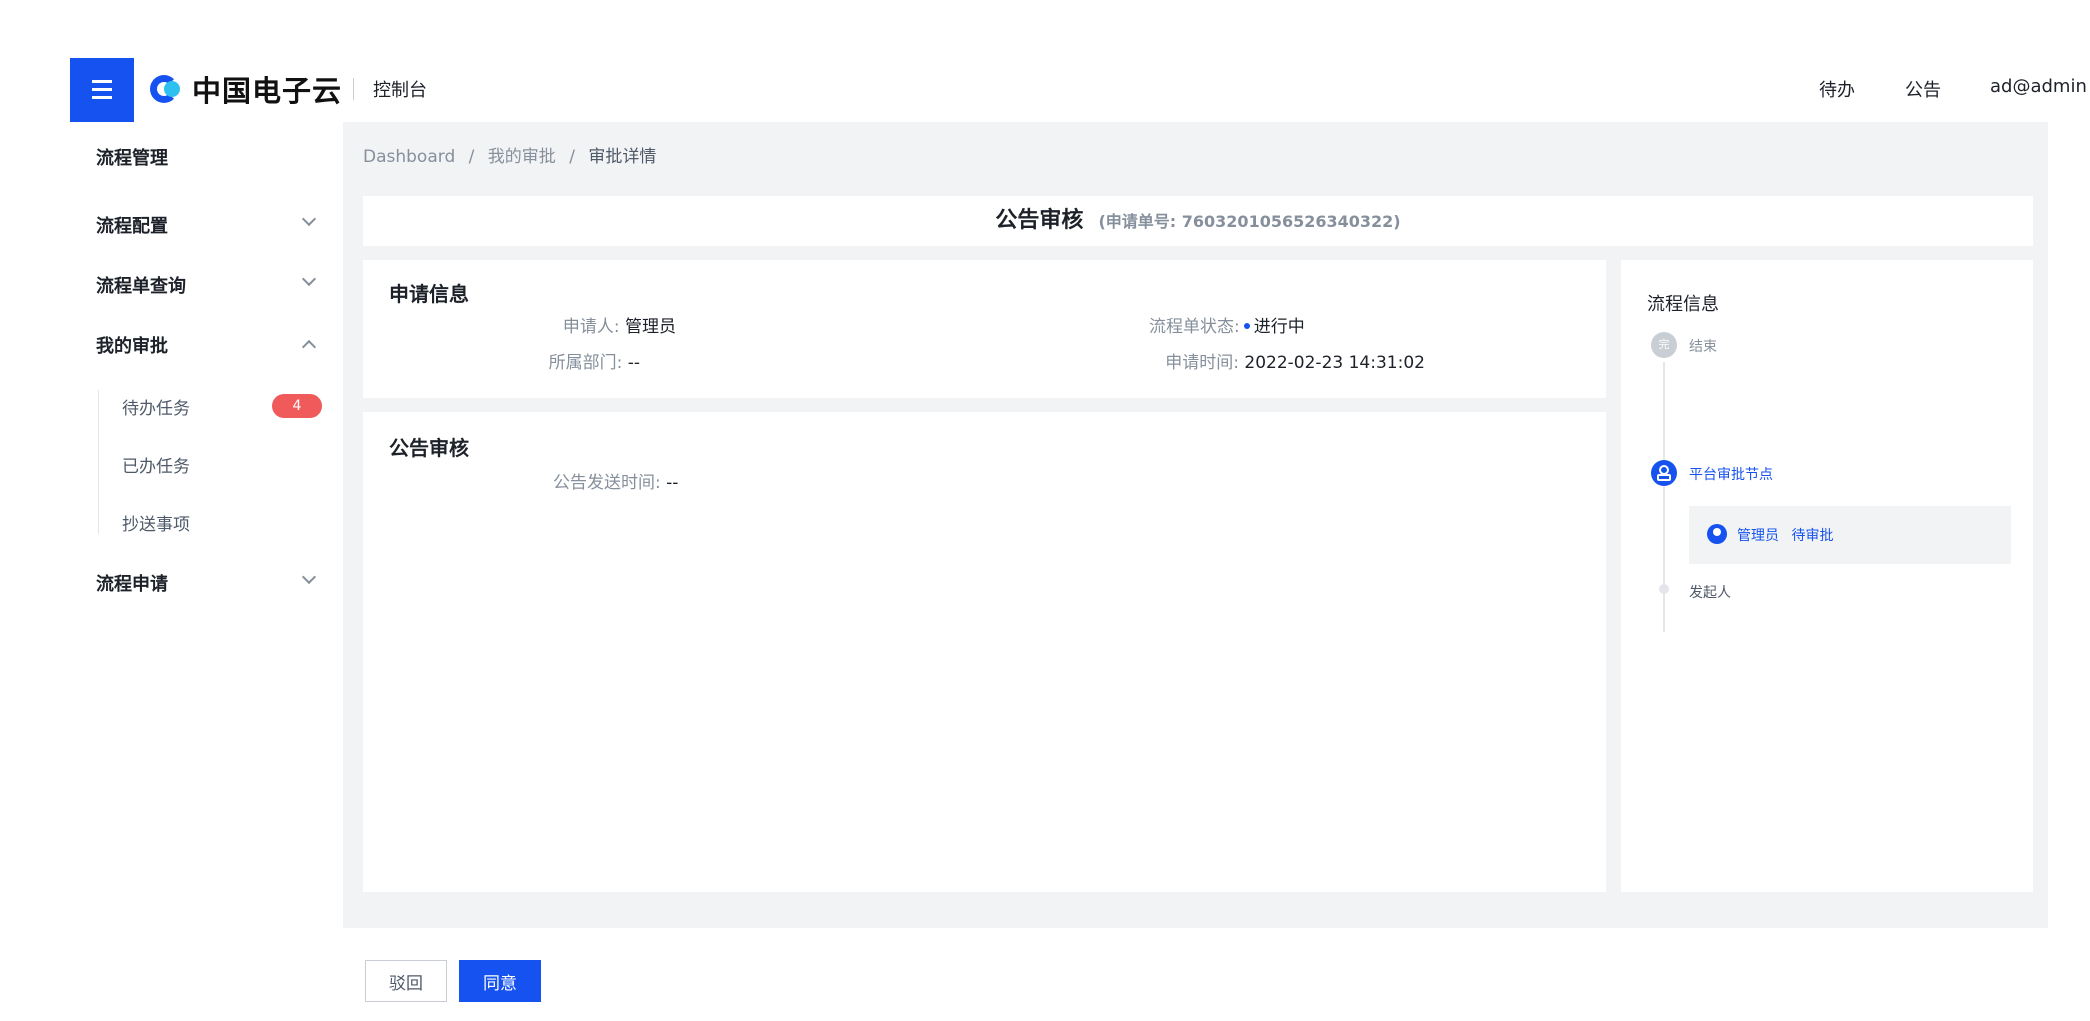 The height and width of the screenshot is (1021, 2090). I want to click on initiator-node-label: 发起人, so click(1710, 593).